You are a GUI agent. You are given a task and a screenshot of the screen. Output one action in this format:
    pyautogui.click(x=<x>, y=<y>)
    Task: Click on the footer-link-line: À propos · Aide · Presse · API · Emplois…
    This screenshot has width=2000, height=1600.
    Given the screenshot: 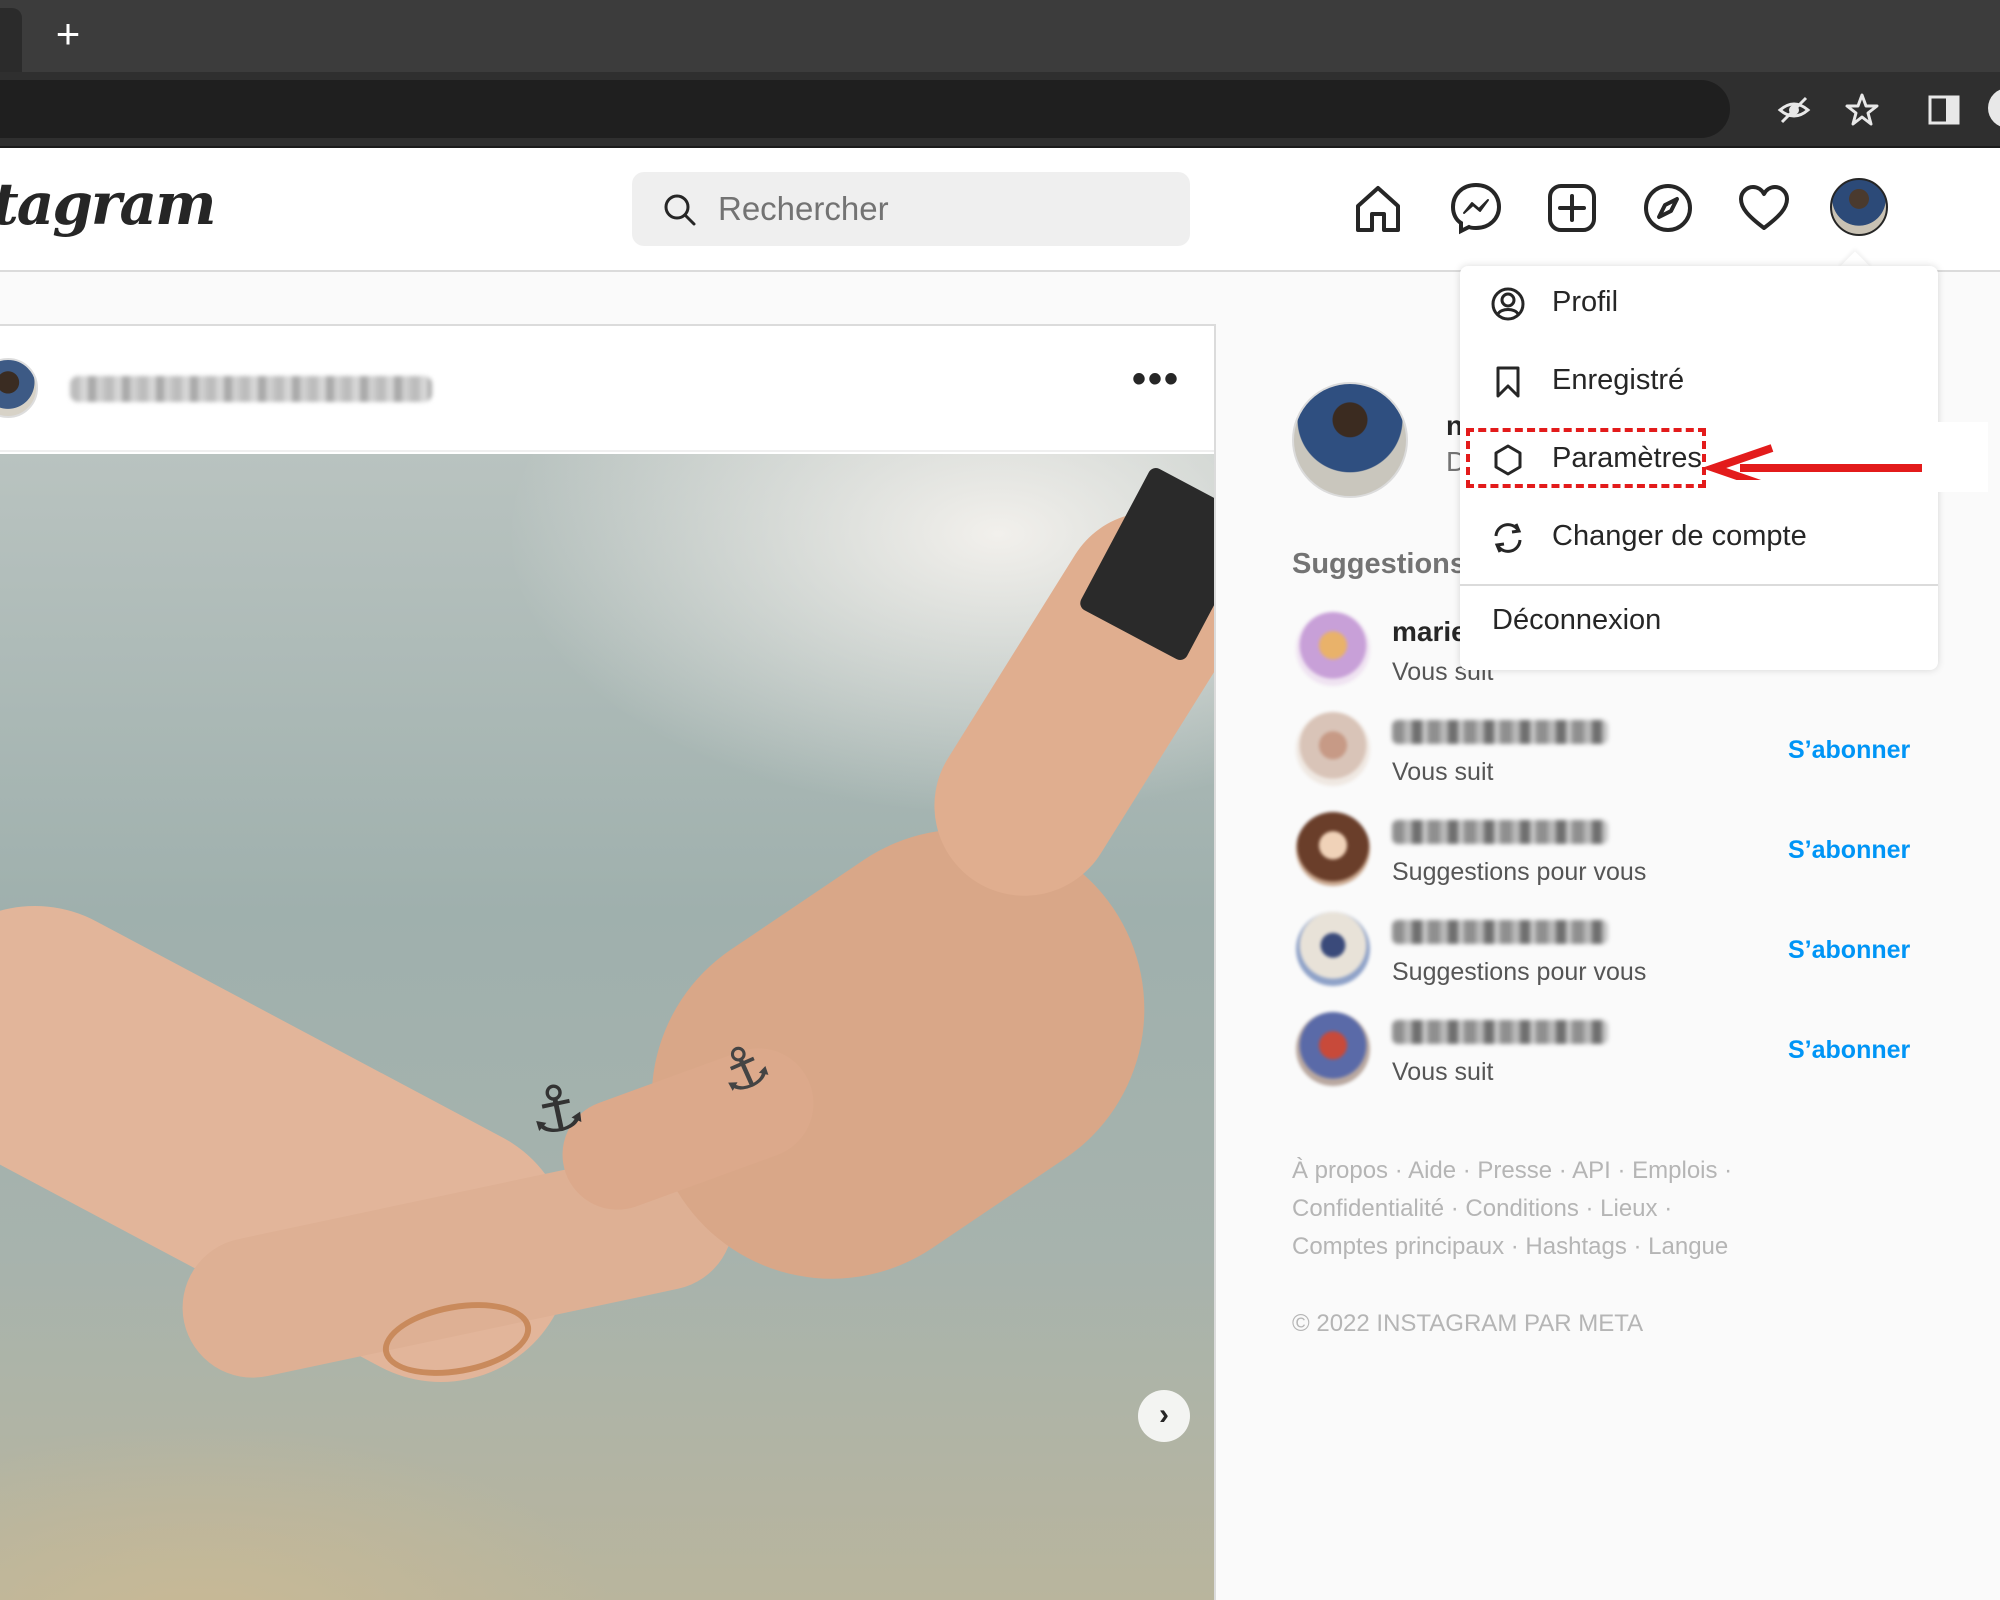 What is the action you would take?
    pyautogui.click(x=1532, y=1171)
    